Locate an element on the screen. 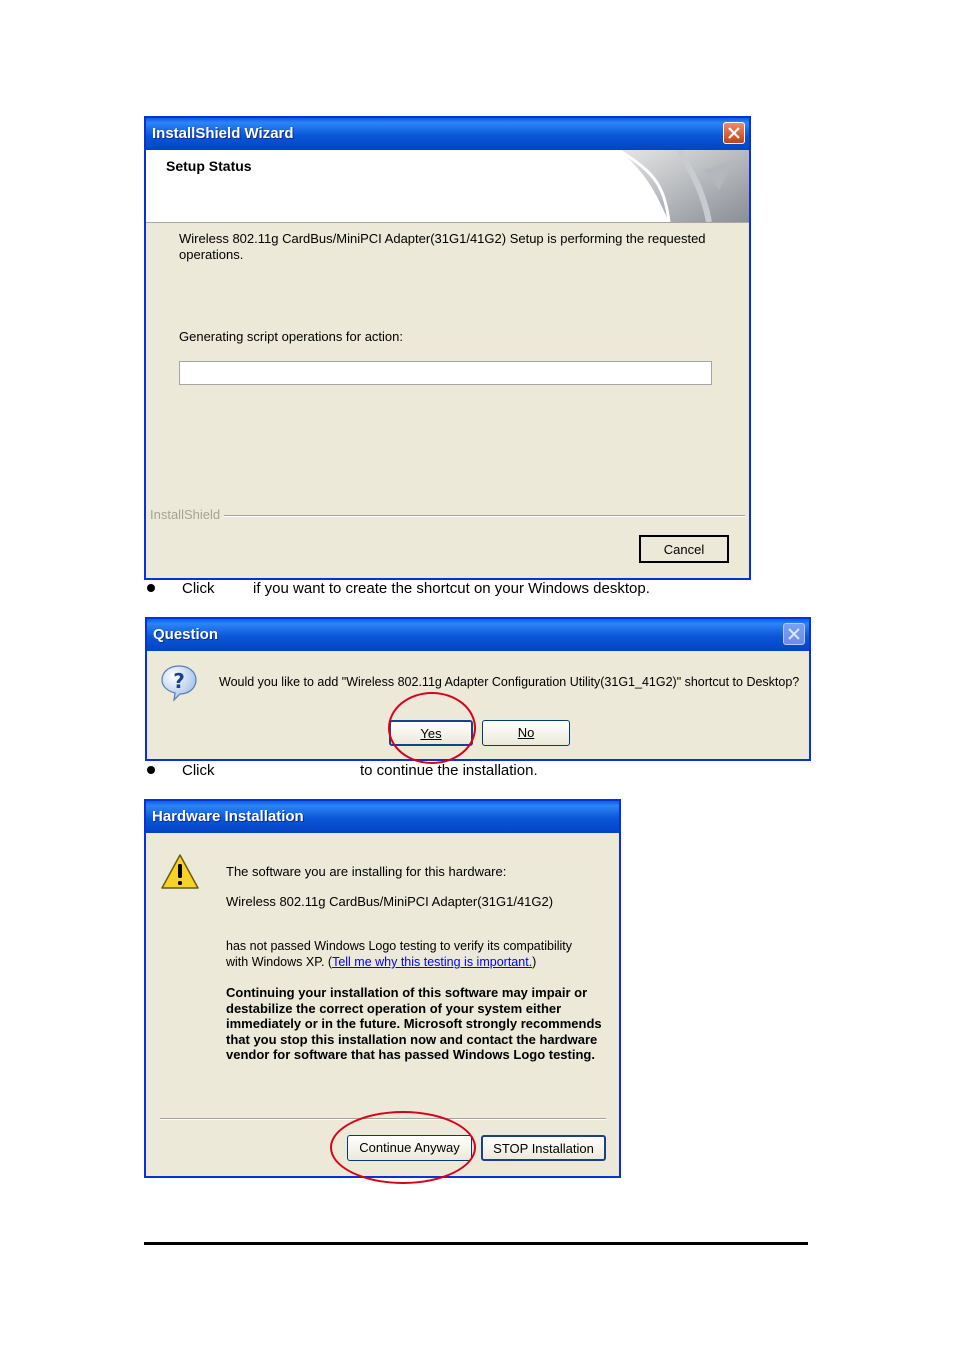 The width and height of the screenshot is (954, 1351). step2-click-label: Click is located at coordinates (198, 770).